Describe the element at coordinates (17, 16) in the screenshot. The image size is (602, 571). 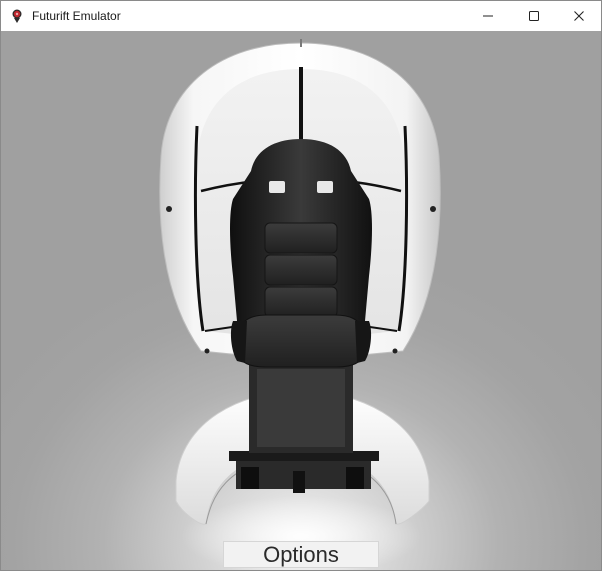
I see `red-pin-icon` at that location.